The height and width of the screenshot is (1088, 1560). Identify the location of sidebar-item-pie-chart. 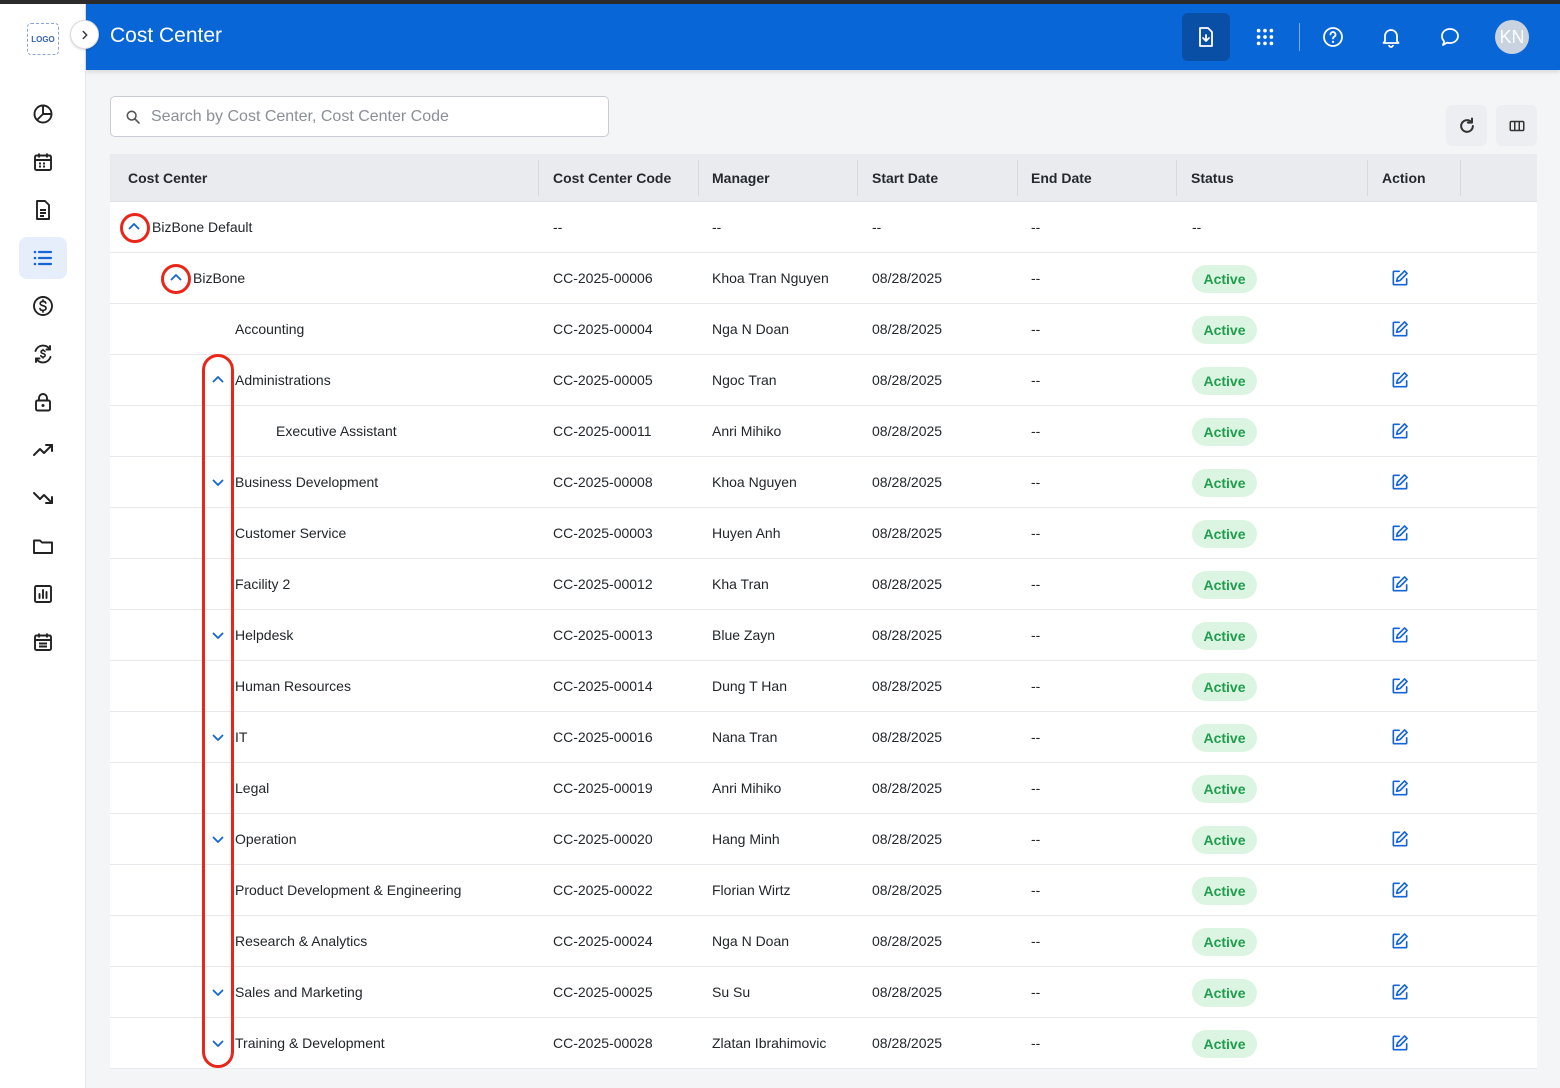
(43, 114).